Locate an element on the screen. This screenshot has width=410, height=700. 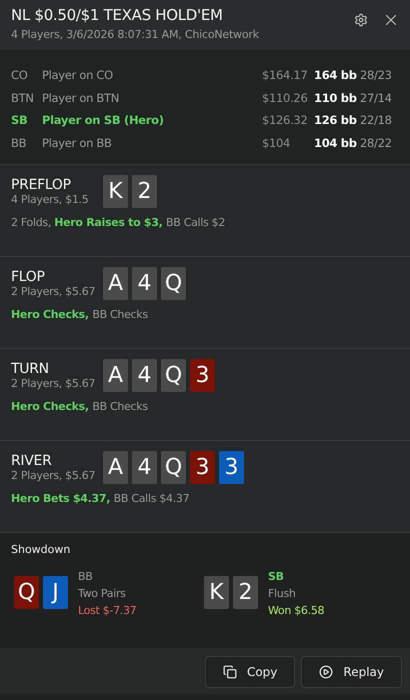
showdown-position: SB is located at coordinates (276, 576).